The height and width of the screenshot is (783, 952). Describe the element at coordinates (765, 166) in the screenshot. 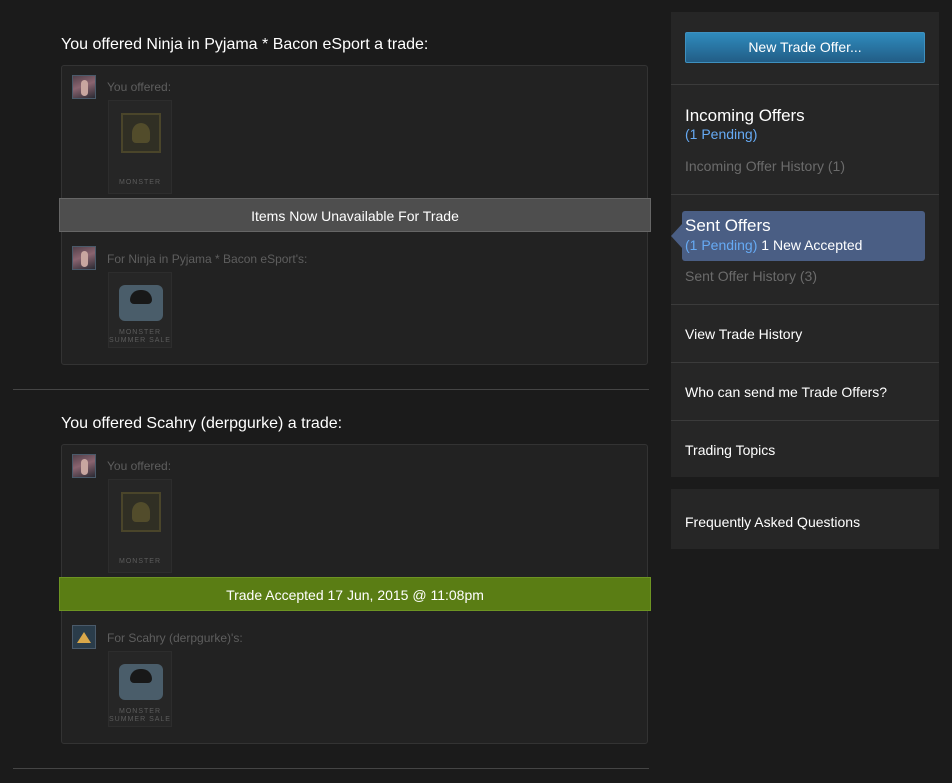

I see `incoming-offer-history-link: Incoming Offer History (1)` at that location.